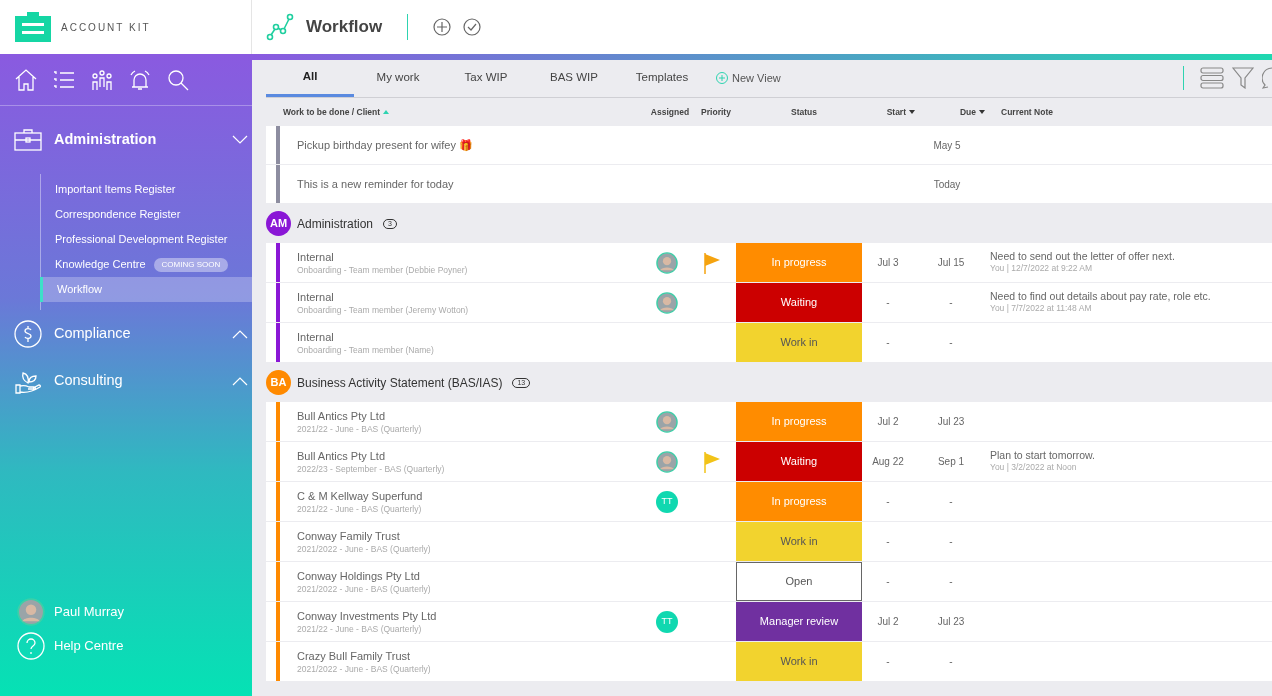 This screenshot has width=1272, height=696. What do you see at coordinates (1212, 78) in the screenshot?
I see `list-view-icon` at bounding box center [1212, 78].